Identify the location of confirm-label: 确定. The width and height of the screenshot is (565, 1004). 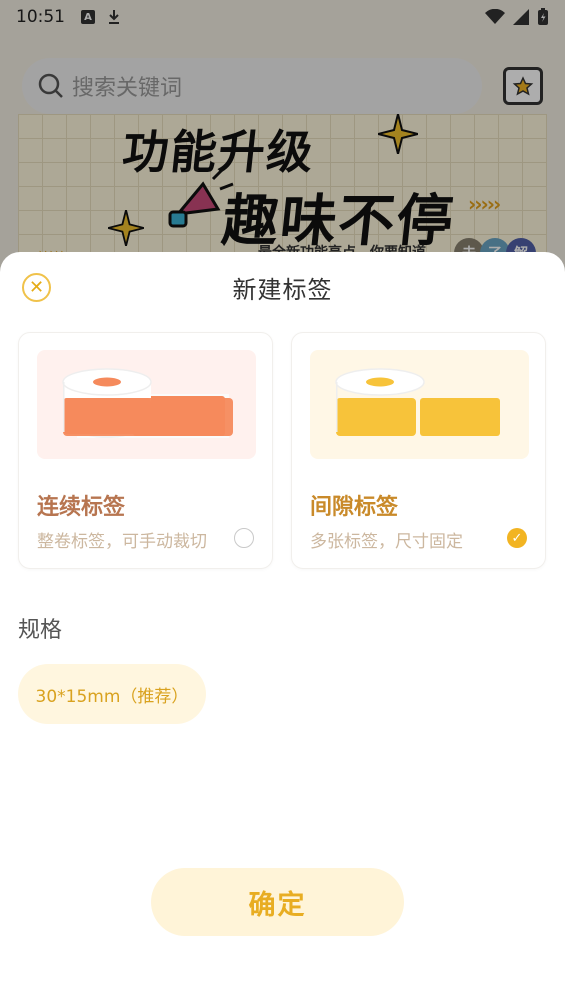
(277, 905).